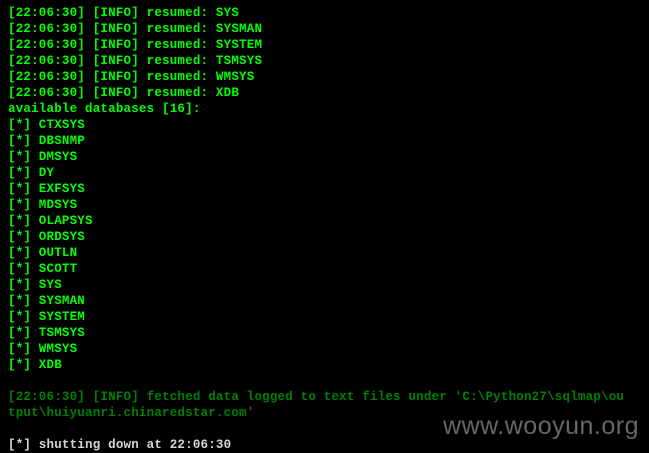 The height and width of the screenshot is (453, 649). What do you see at coordinates (35, 285) in the screenshot?
I see `database-item: [*] SYS` at bounding box center [35, 285].